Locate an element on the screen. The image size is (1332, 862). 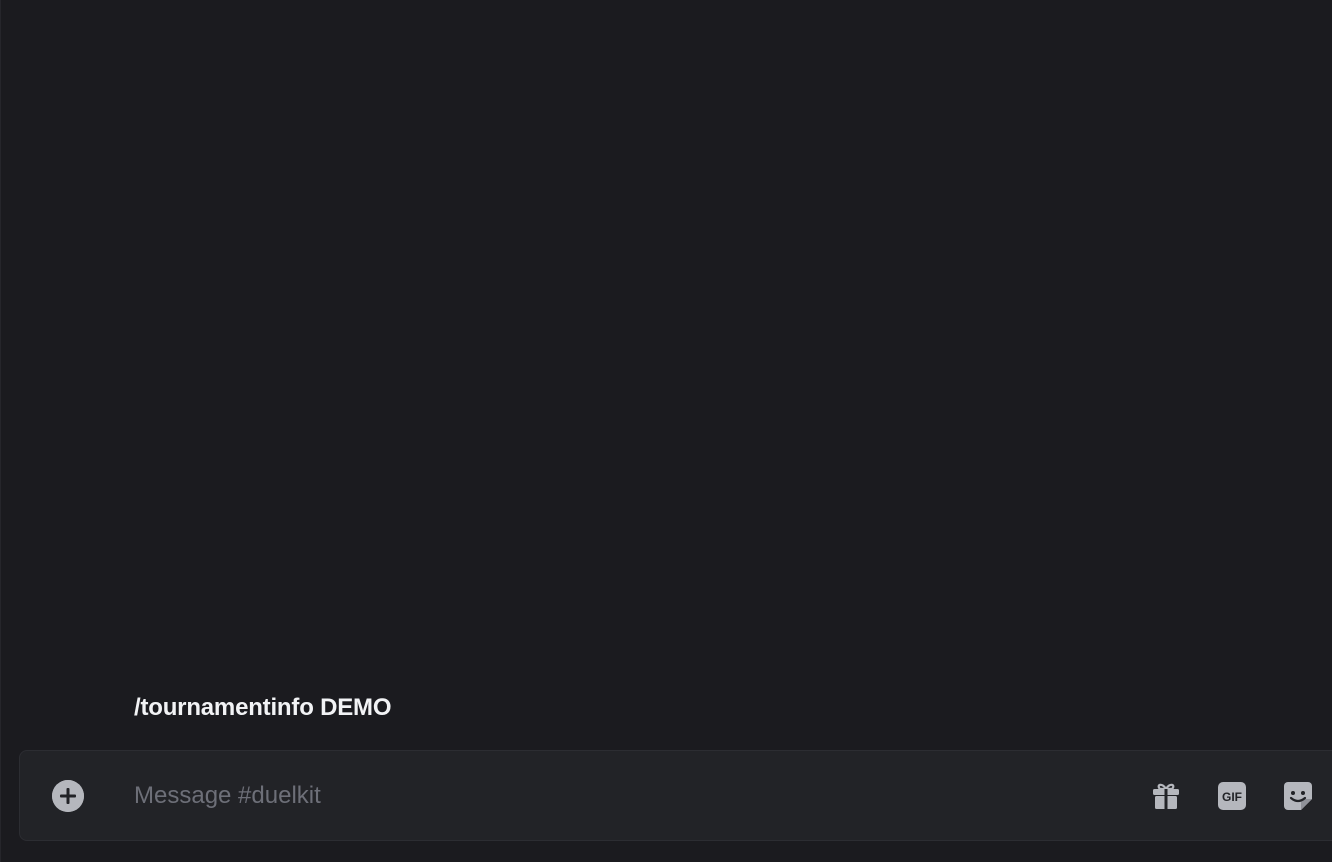
gif-button: GIF is located at coordinates (1232, 796).